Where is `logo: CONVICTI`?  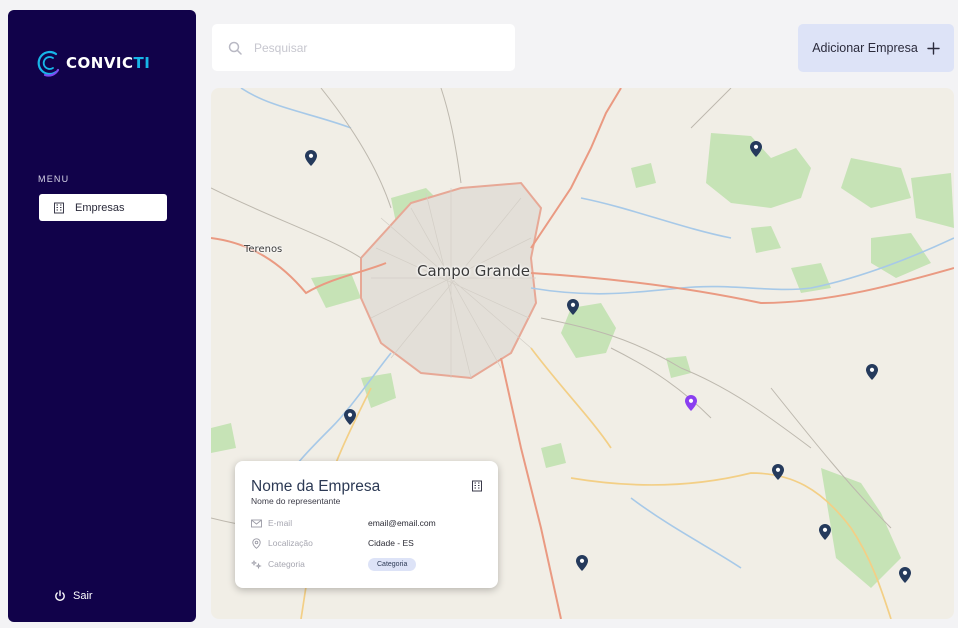
logo: CONVICTI is located at coordinates (93, 63).